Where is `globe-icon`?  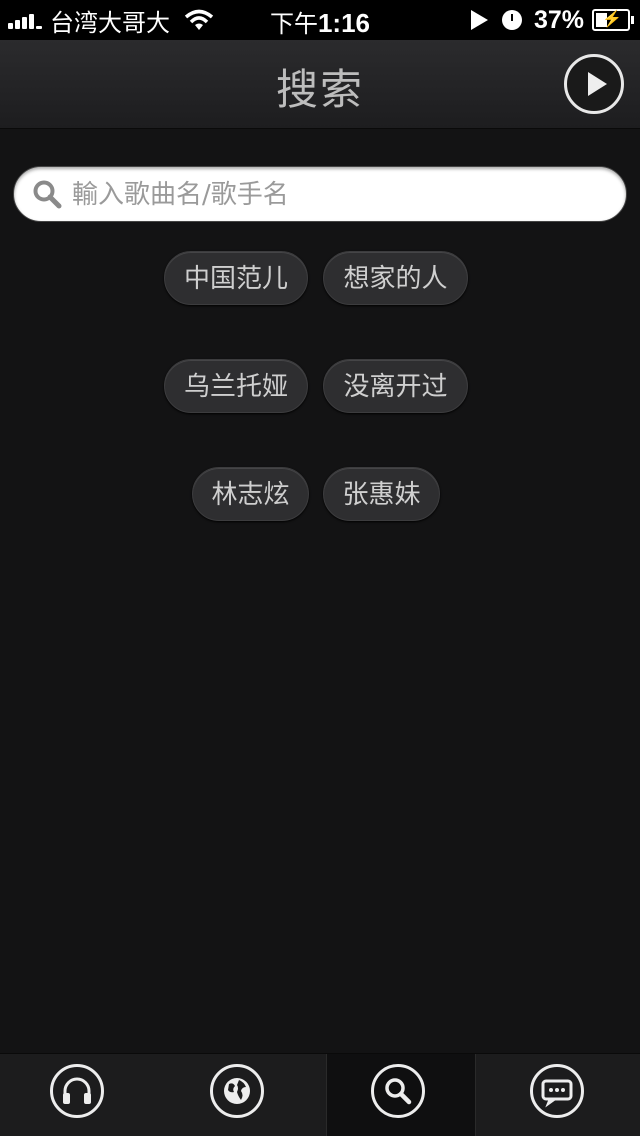 globe-icon is located at coordinates (237, 1091).